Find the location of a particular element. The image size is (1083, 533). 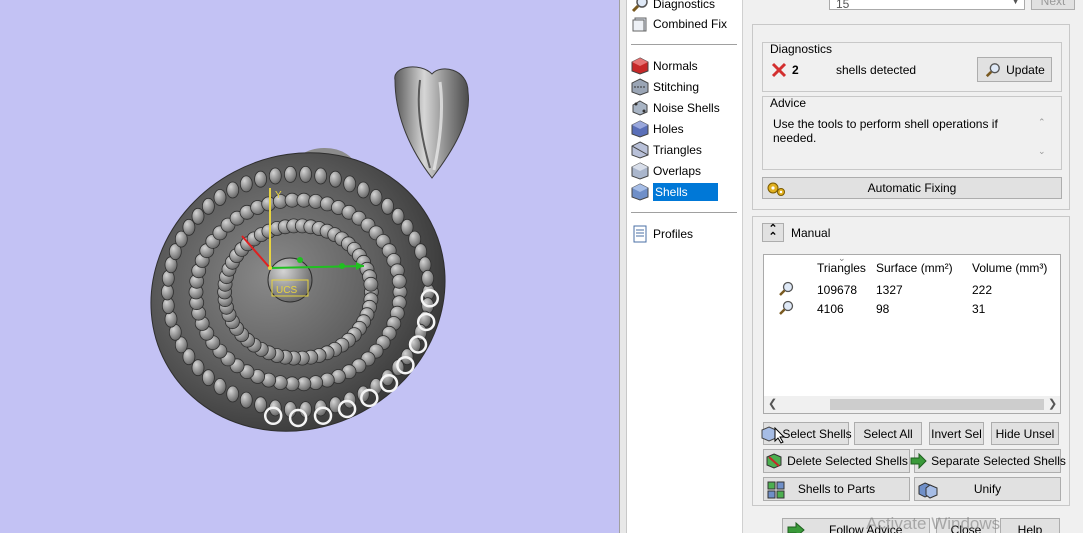

shell-count-dropdown: 15 ▼ is located at coordinates (927, 5).